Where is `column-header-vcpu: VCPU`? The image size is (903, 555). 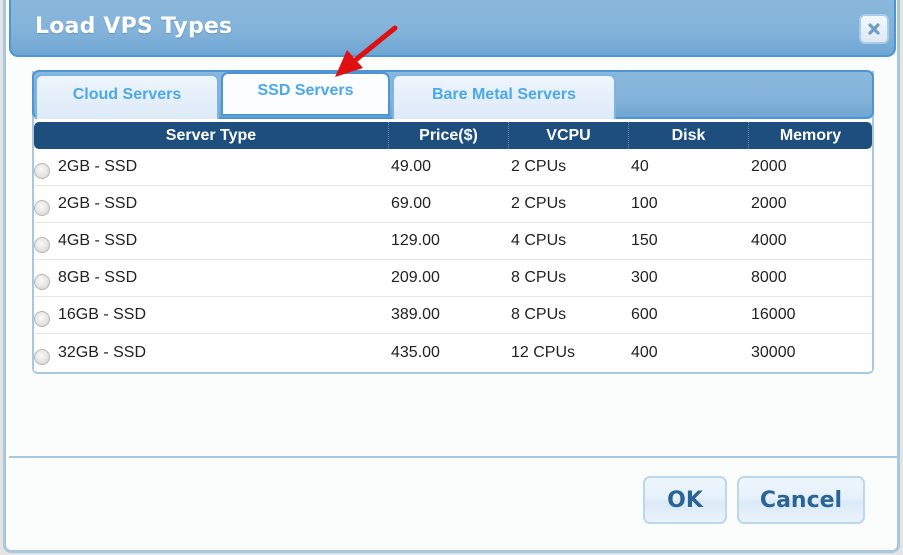
column-header-vcpu: VCPU is located at coordinates (569, 135).